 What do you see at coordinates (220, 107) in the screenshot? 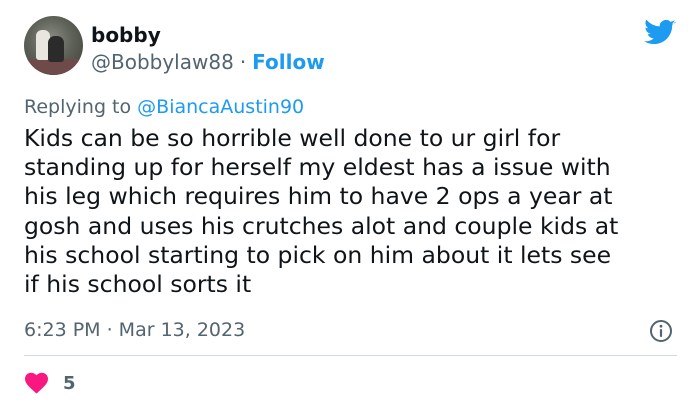
I see `reply-mention-link: @BiancaAustin90` at bounding box center [220, 107].